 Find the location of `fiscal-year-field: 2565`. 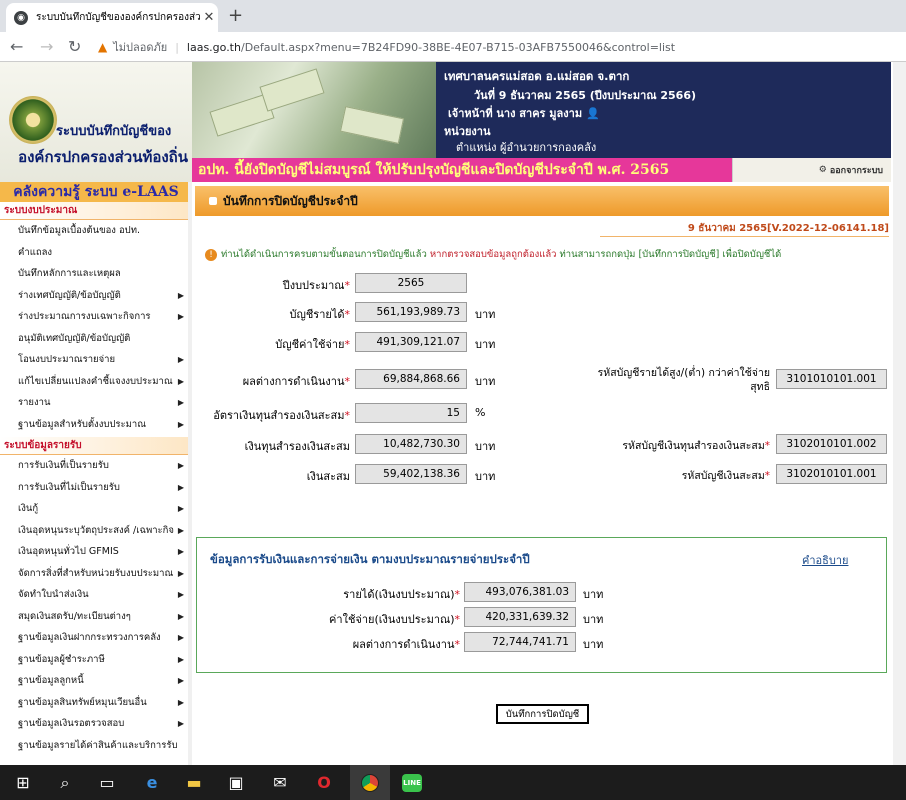

fiscal-year-field: 2565 is located at coordinates (411, 283).